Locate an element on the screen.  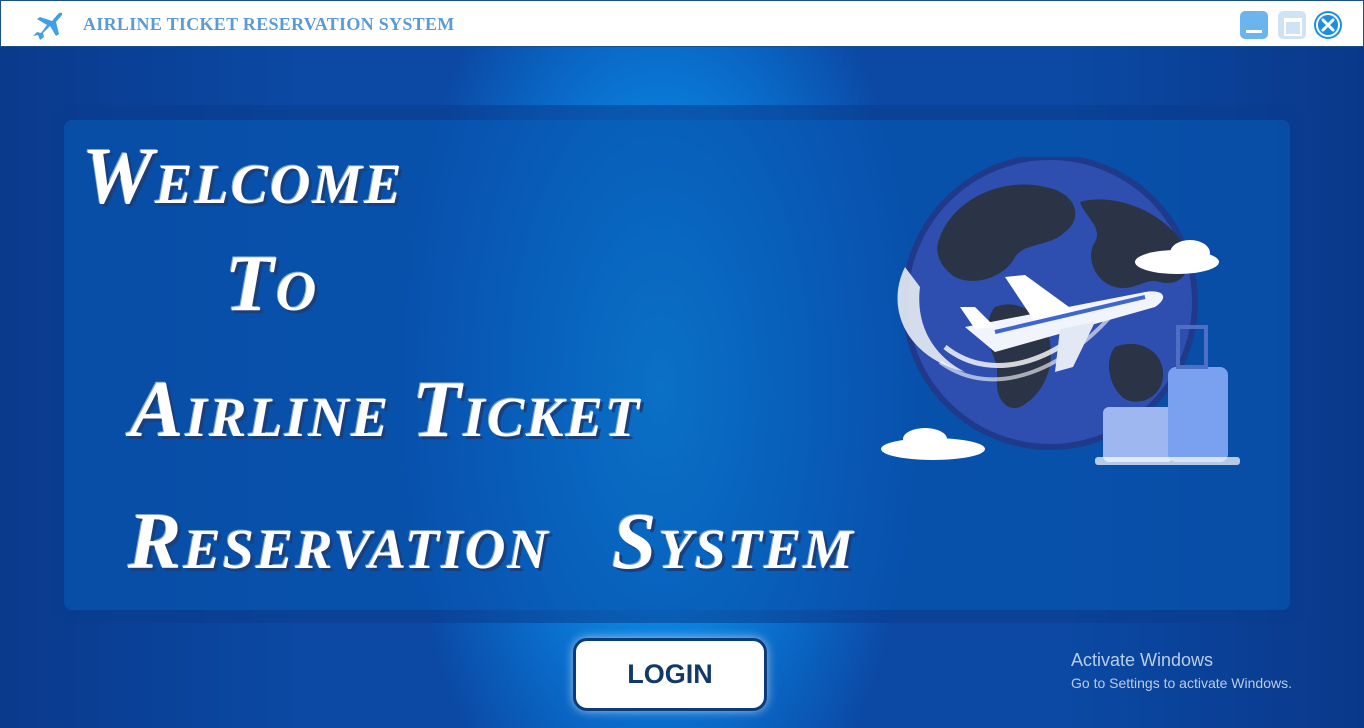
close-icon is located at coordinates (1328, 25).